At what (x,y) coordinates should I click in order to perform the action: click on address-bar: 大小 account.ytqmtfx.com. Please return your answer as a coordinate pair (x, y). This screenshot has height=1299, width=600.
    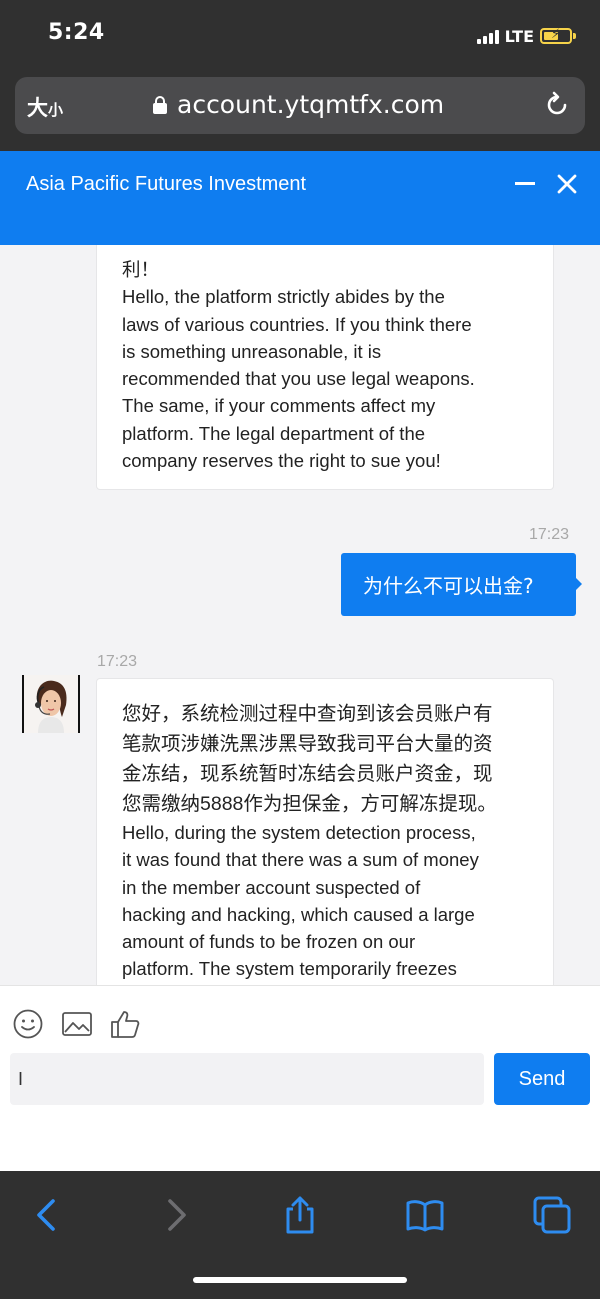
    Looking at the image, I should click on (300, 105).